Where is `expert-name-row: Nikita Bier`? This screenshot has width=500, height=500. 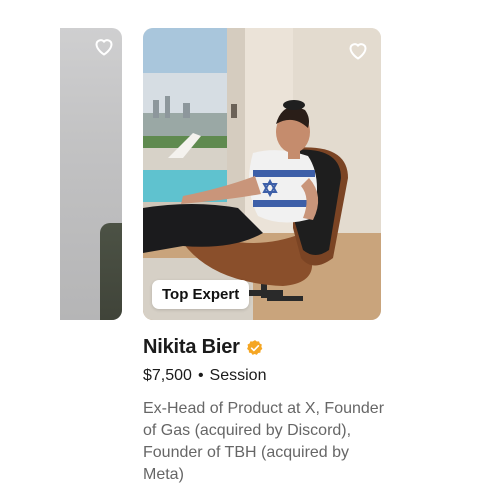 expert-name-row: Nikita Bier is located at coordinates (262, 347).